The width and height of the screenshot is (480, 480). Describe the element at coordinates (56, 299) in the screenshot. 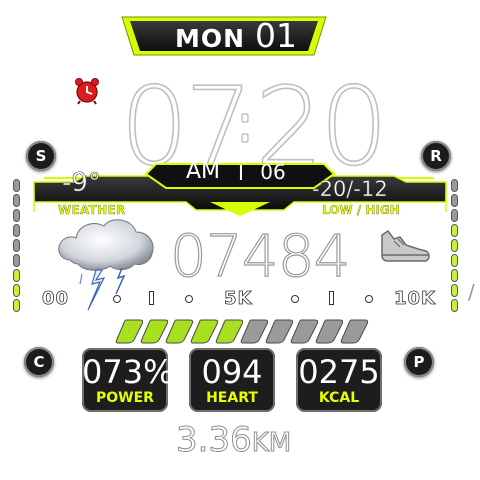

I see `scale-start: 00` at that location.